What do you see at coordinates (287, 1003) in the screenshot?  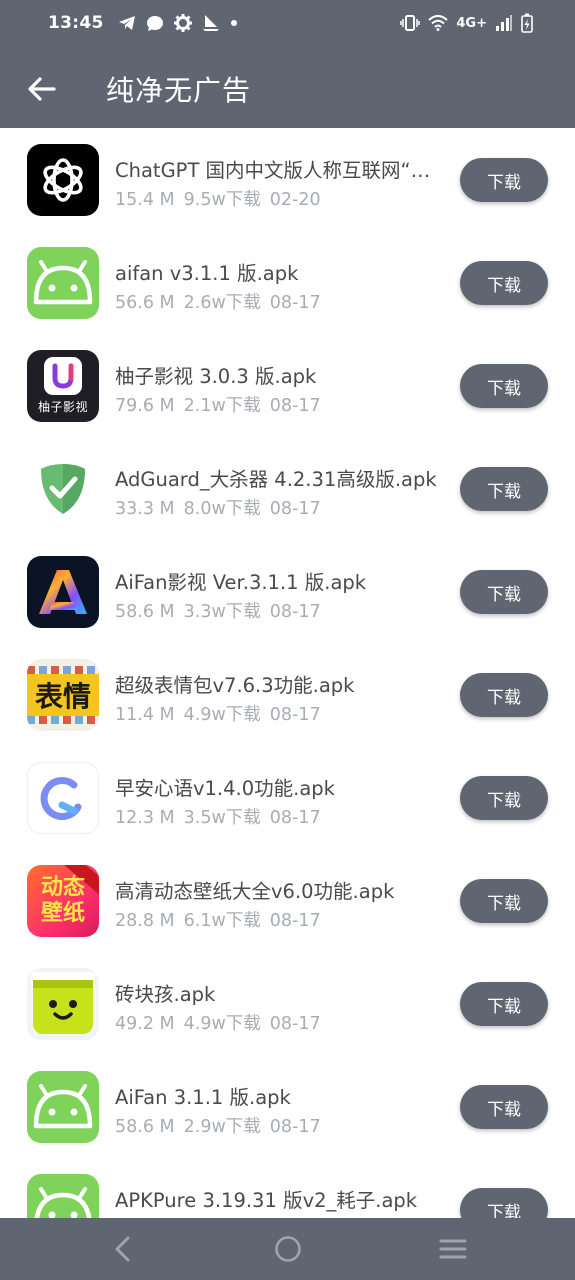 I see `list-item: 砖块孩.apk 49.2 M 4.9w下载 08-17 下载` at bounding box center [287, 1003].